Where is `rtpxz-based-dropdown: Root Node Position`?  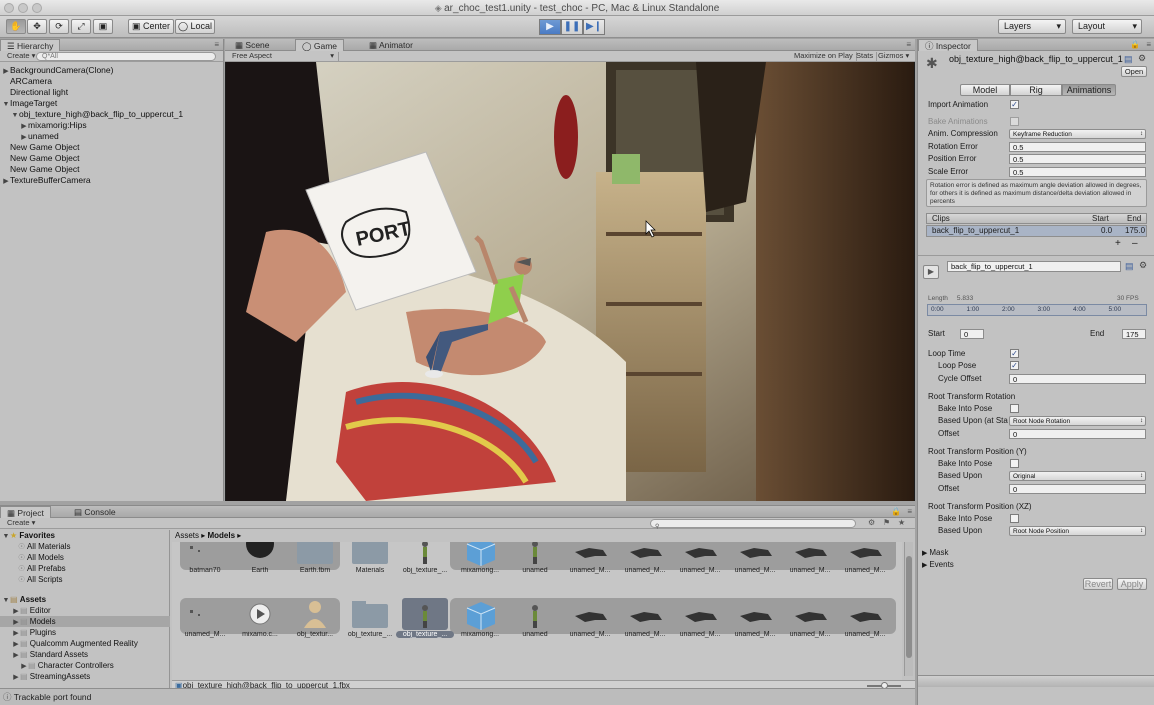 rtpxz-based-dropdown: Root Node Position is located at coordinates (1077, 531).